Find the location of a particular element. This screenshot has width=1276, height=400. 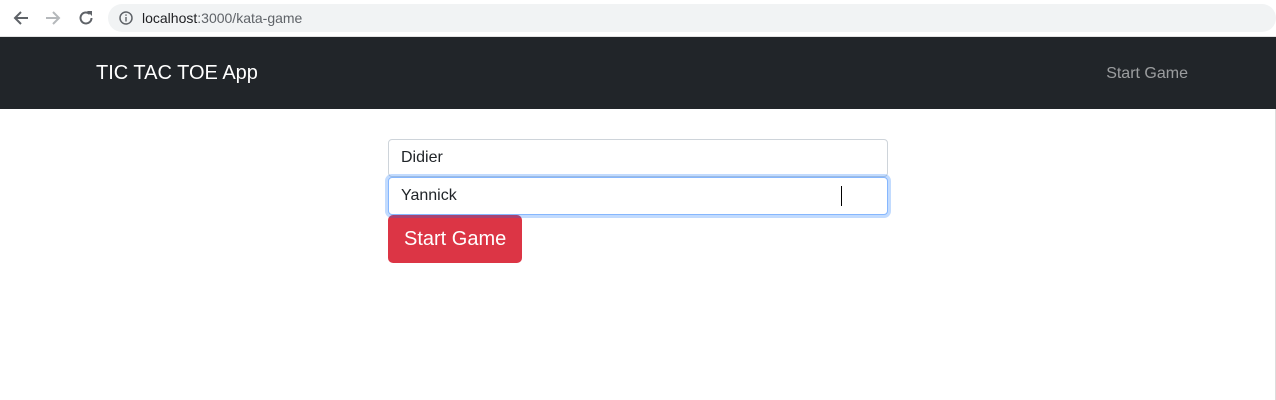

text-caret is located at coordinates (841, 196).